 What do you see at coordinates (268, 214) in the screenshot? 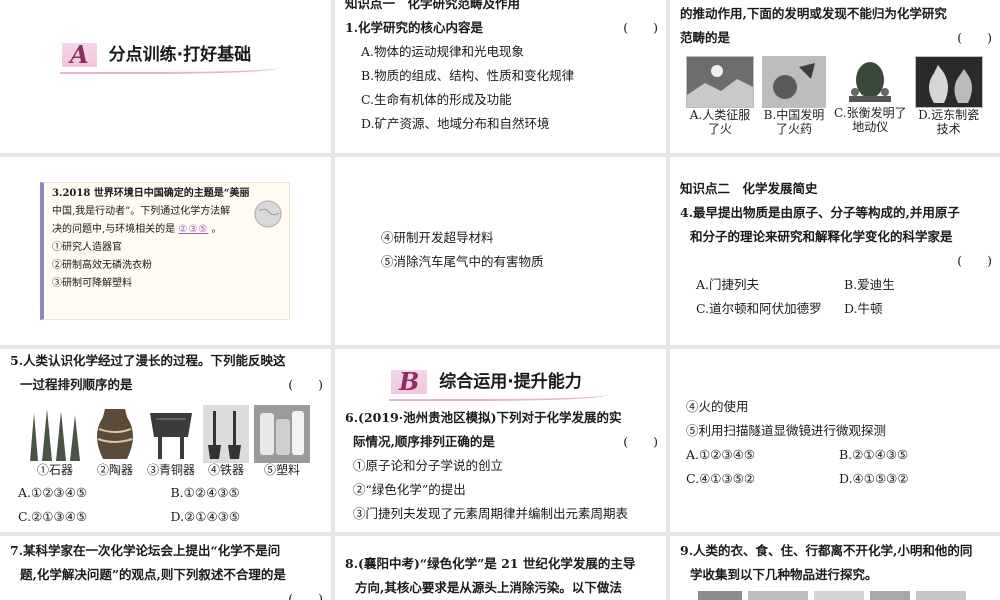
I see `globe-icon` at bounding box center [268, 214].